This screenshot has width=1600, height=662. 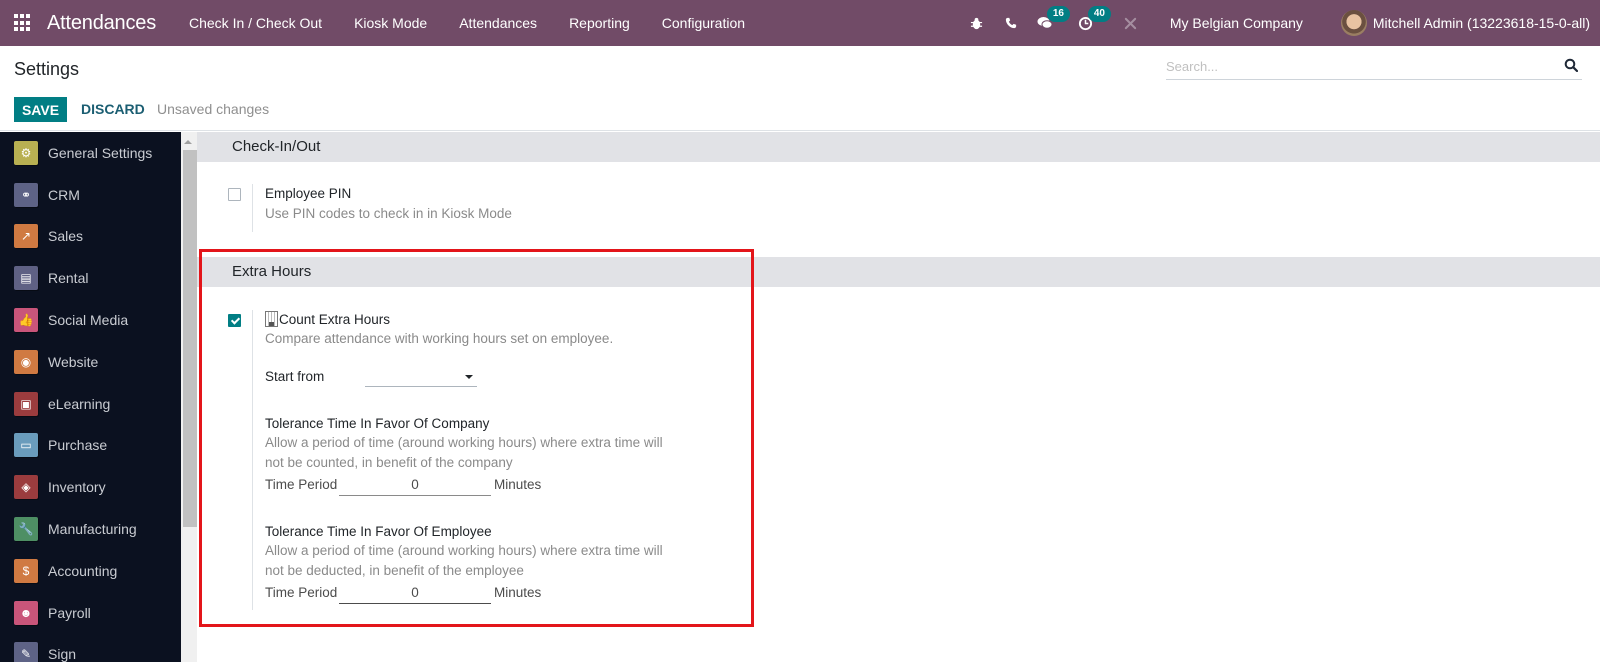 I want to click on section-title-check-in-out: Check-In/Out, so click(x=898, y=147).